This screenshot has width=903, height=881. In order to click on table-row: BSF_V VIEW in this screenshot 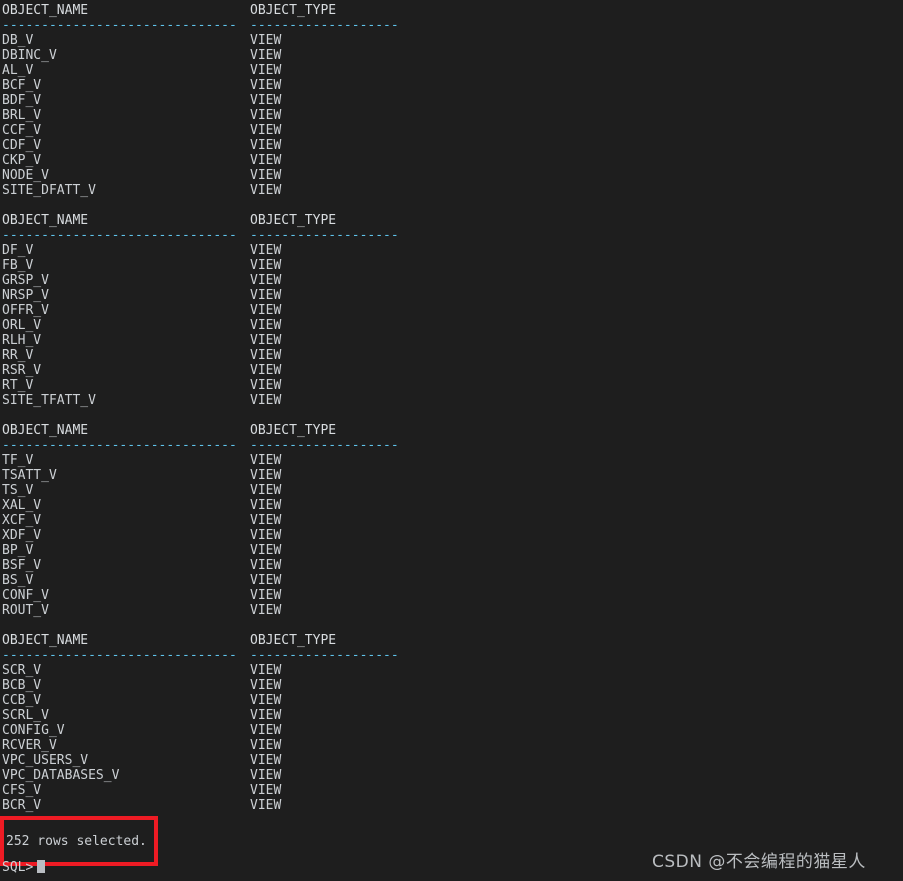, I will do `click(452, 565)`.